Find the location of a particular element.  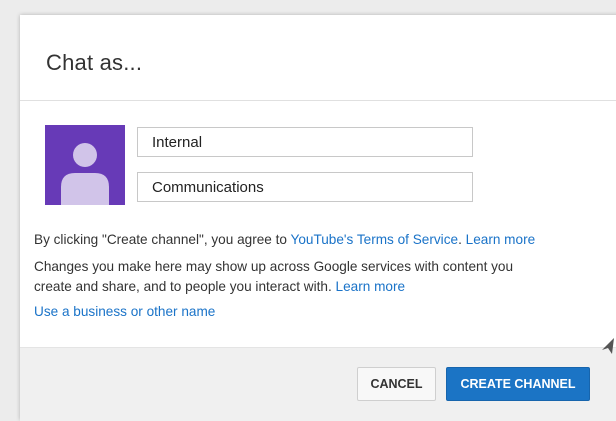

create-channel-button: CREATE CHANNEL is located at coordinates (518, 384).